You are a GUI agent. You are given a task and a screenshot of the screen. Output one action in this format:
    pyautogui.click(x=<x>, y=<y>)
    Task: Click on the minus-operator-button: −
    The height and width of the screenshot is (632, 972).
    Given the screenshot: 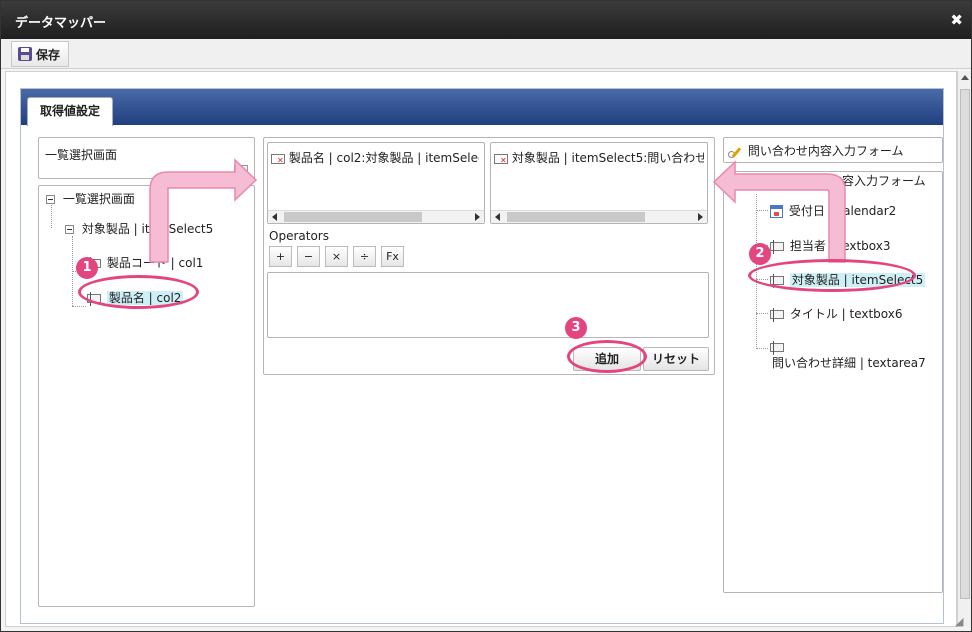 What is the action you would take?
    pyautogui.click(x=308, y=256)
    